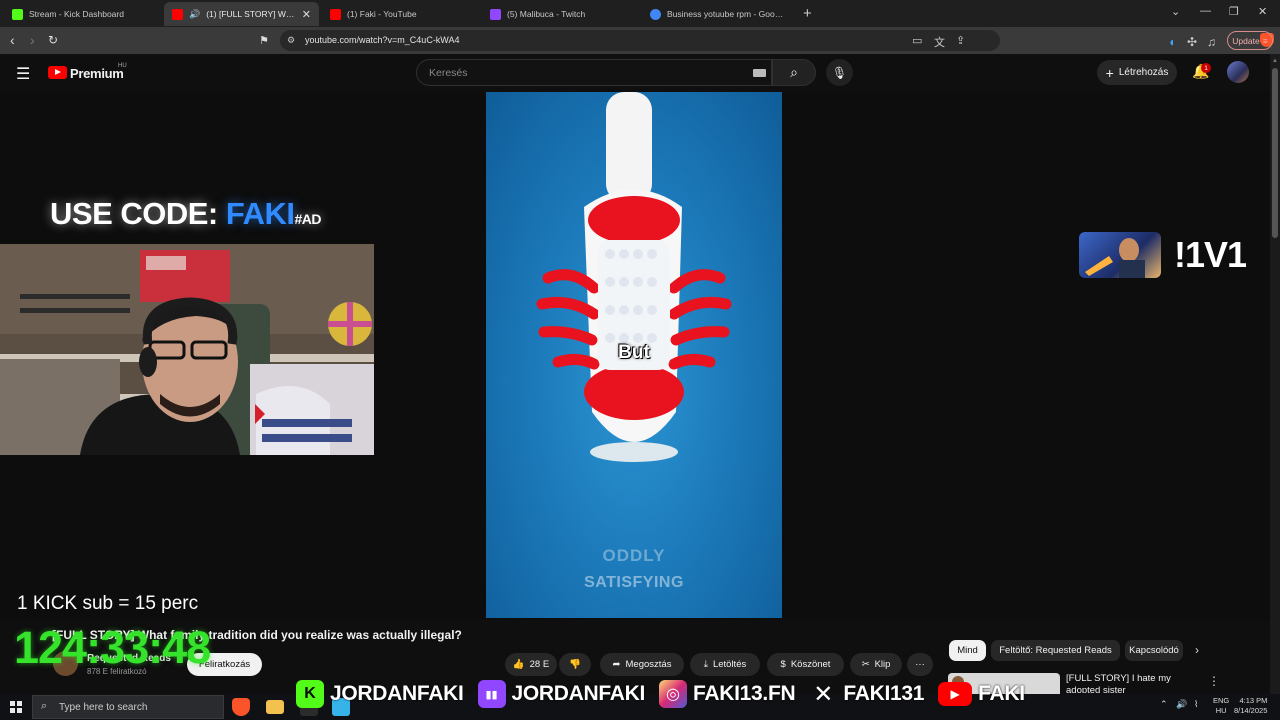 The width and height of the screenshot is (1280, 720). I want to click on webcam-feed, so click(187, 349).